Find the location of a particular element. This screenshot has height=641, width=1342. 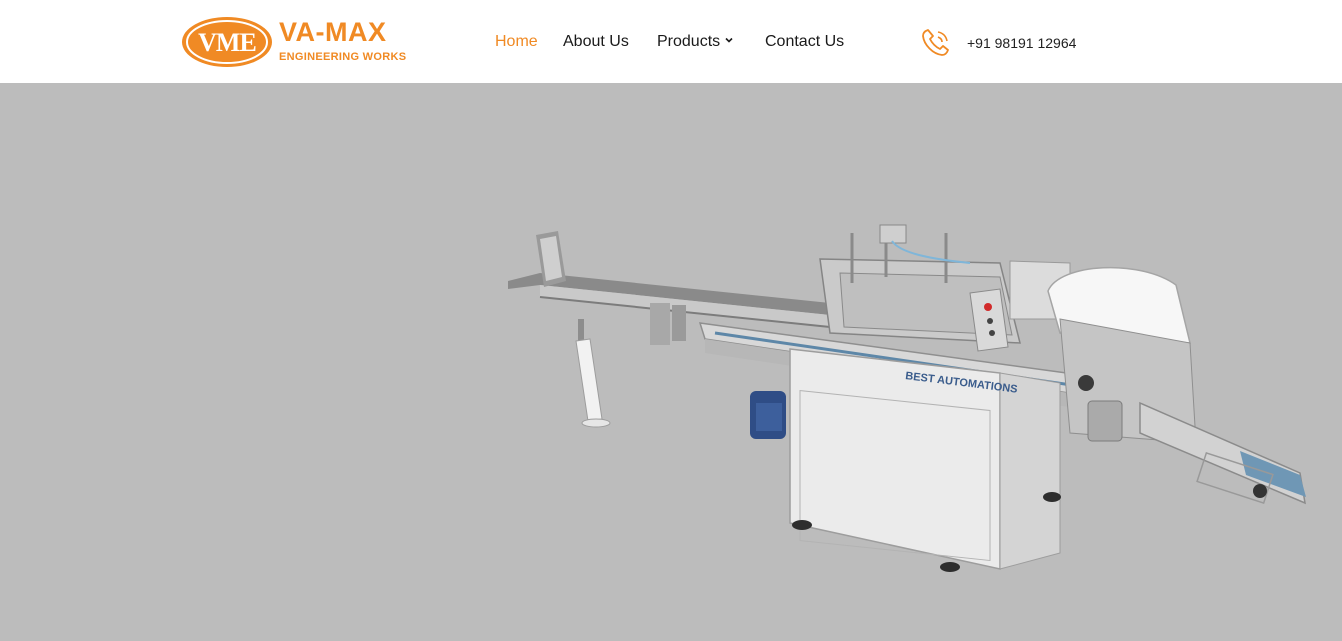

brand-tagline: ENGINEERING WORKS is located at coordinates (343, 57).